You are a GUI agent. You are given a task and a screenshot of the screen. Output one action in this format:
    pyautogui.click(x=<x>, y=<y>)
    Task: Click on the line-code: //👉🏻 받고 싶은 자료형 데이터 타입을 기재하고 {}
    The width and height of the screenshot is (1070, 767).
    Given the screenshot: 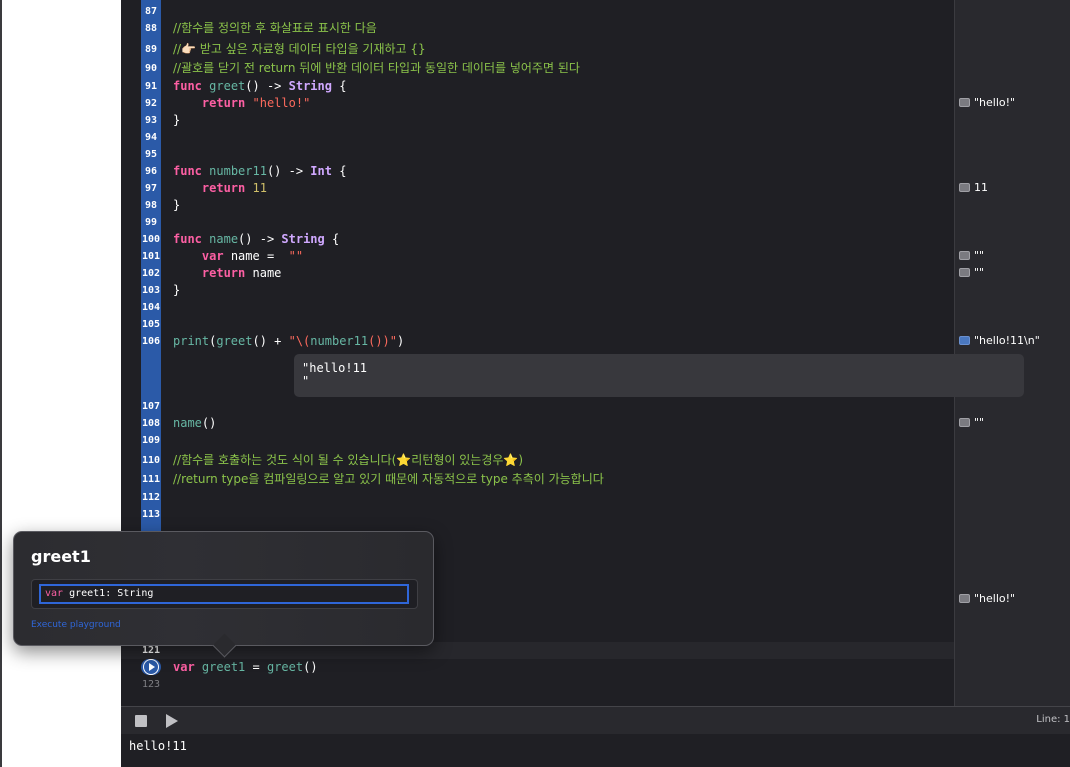 What is the action you would take?
    pyautogui.click(x=299, y=49)
    